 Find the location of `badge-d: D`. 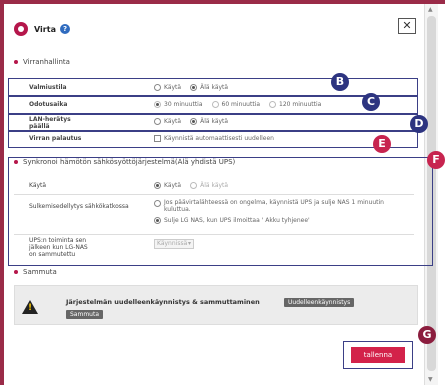

badge-d: D is located at coordinates (419, 124).